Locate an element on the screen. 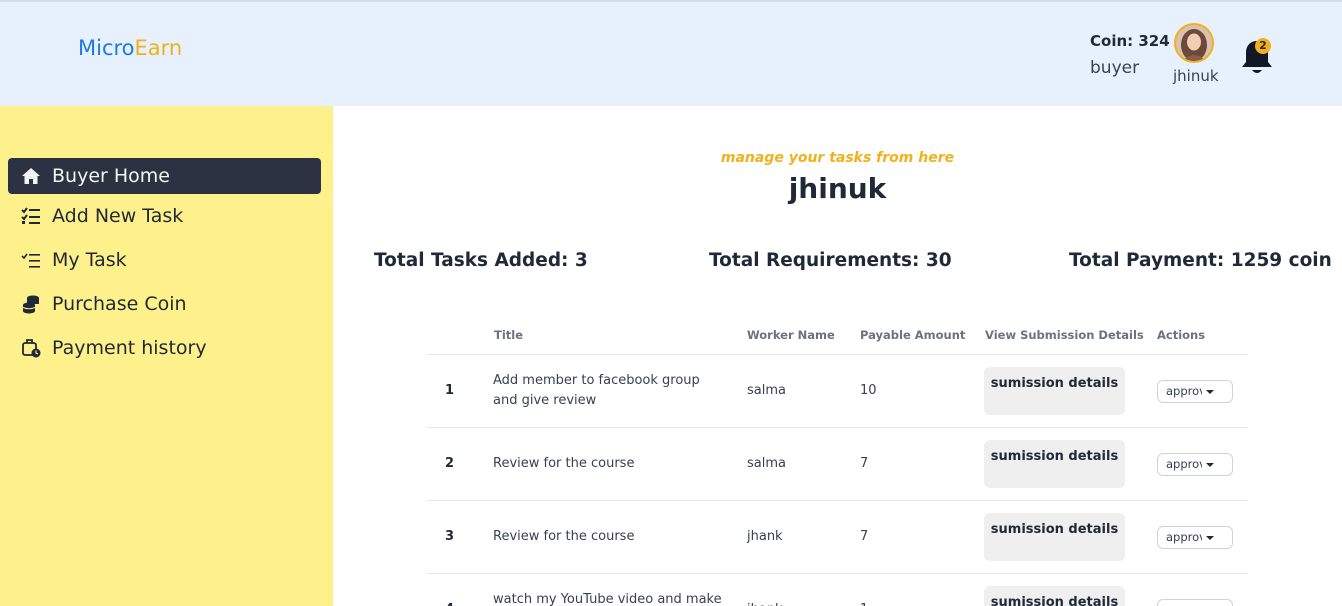 Image resolution: width=1342 pixels, height=606 pixels. notification-badge: 2 is located at coordinates (1263, 46).